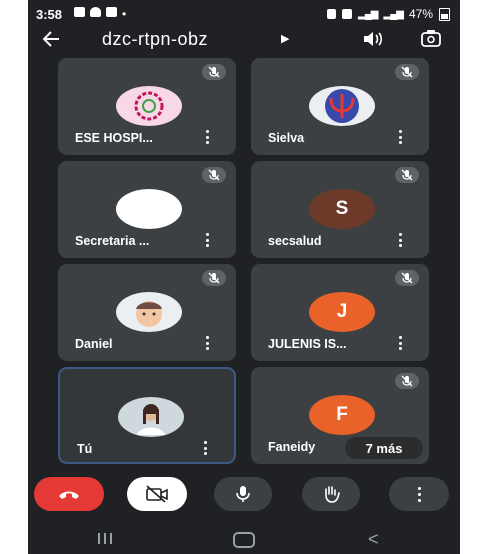 This screenshot has height=554, width=483. Describe the element at coordinates (51, 41) in the screenshot. I see `back-arrow-icon` at that location.